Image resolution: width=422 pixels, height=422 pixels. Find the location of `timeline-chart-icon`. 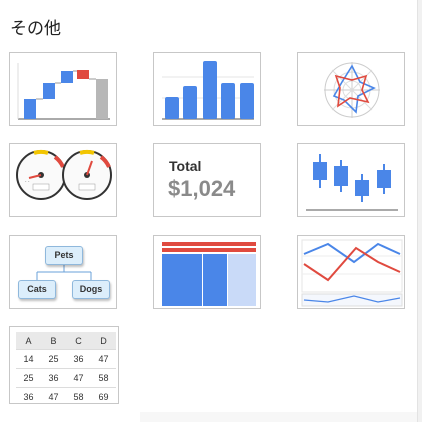

timeline-chart-icon is located at coordinates (352, 273).